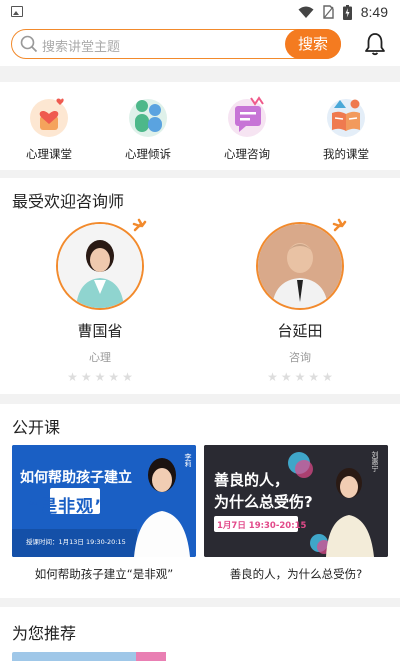 The image size is (400, 661). Describe the element at coordinates (49, 154) in the screenshot. I see `category-label: 心理课堂` at that location.